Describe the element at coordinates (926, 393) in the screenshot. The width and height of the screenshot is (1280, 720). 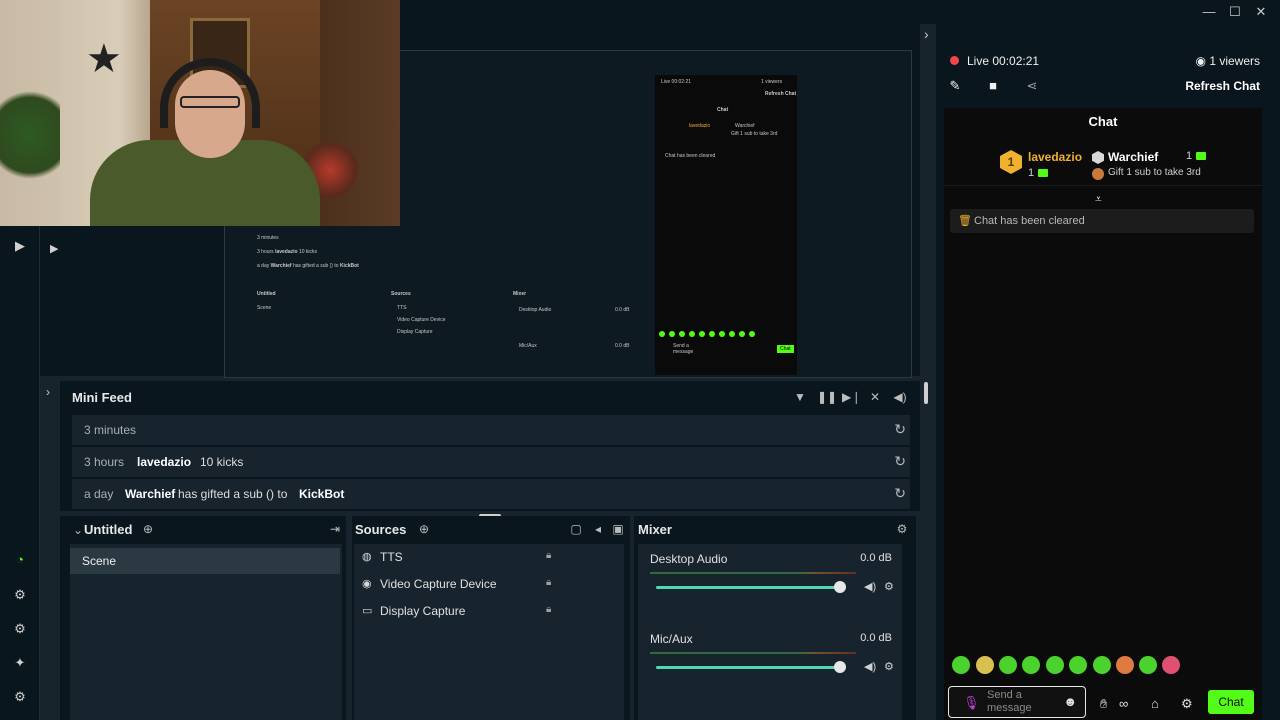
I see `scrollbar` at that location.